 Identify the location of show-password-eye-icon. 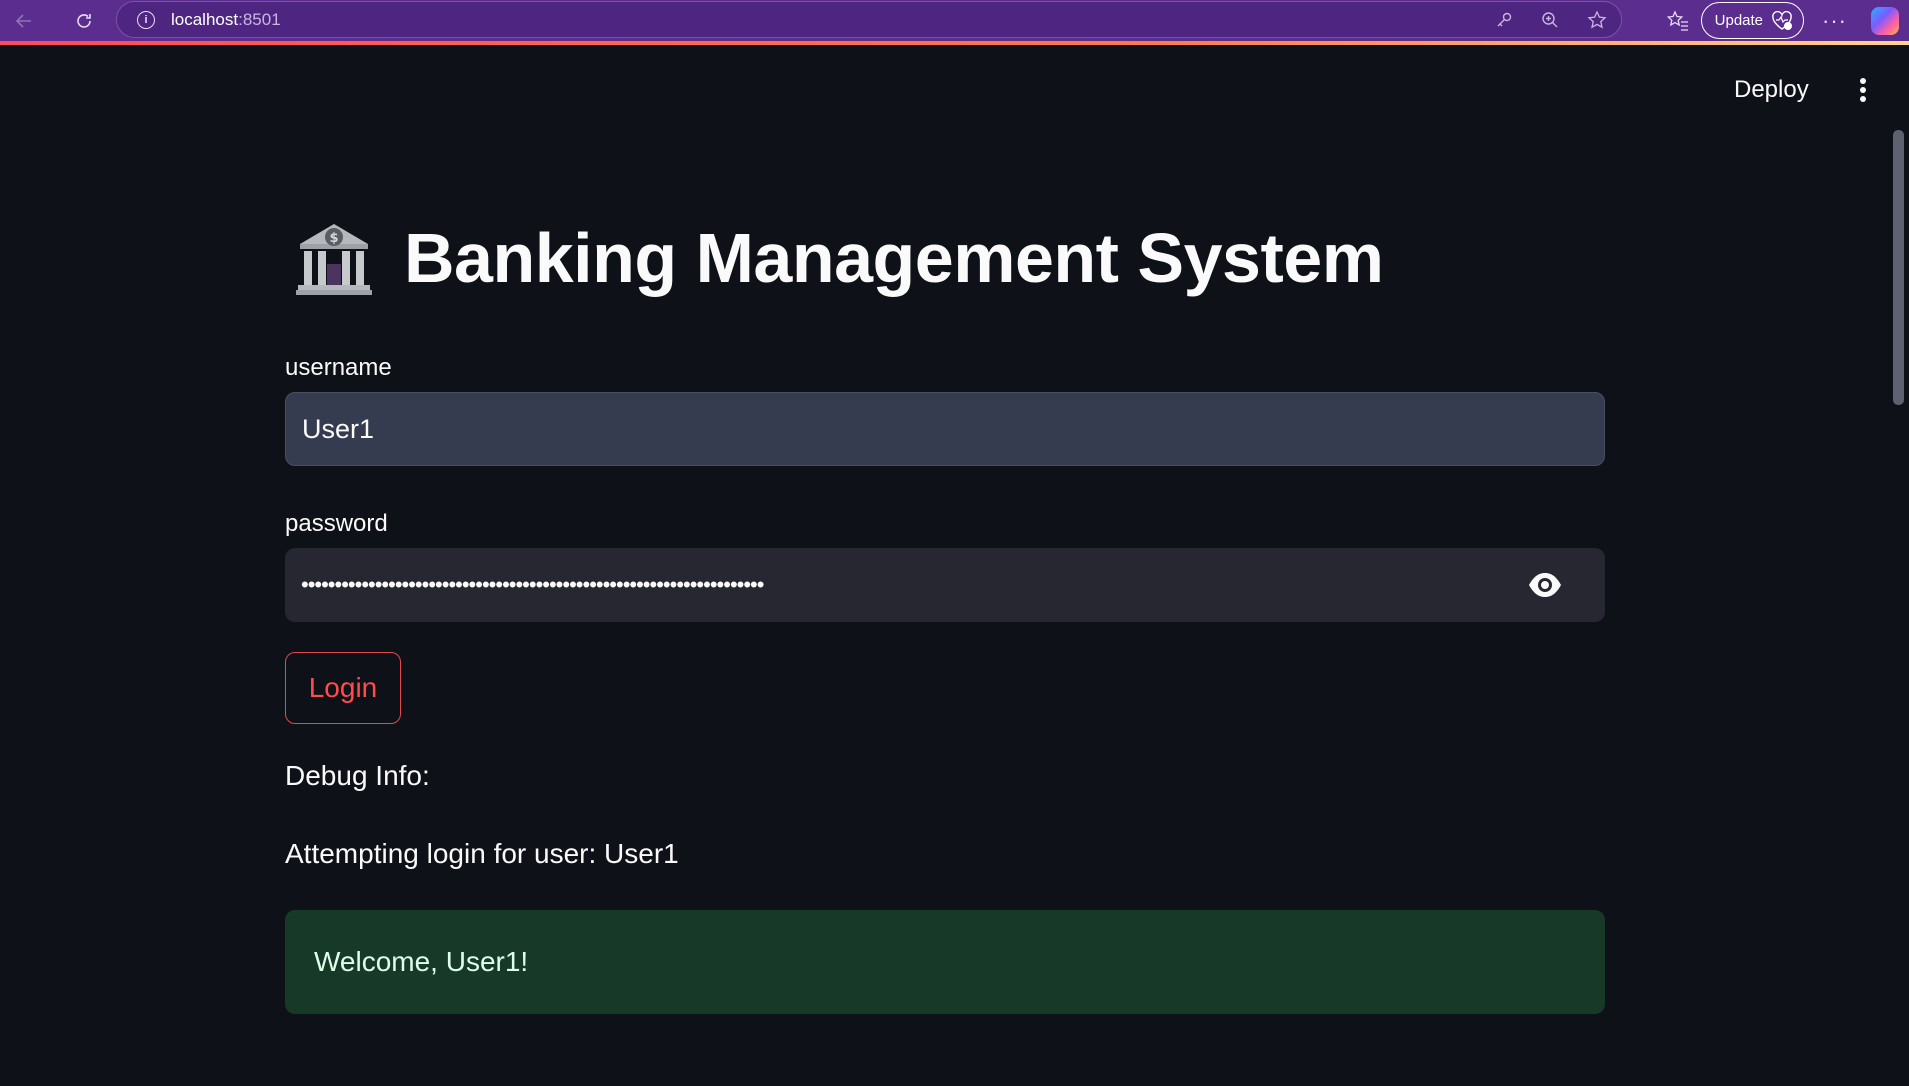
(1545, 585).